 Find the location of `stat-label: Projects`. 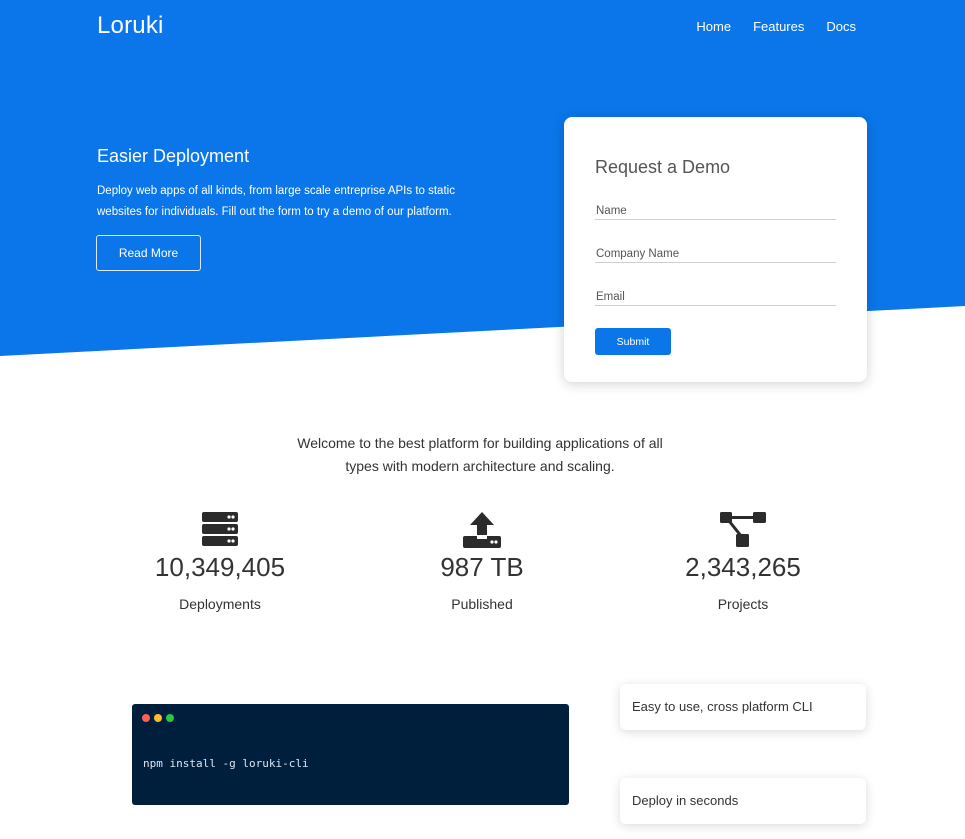

stat-label: Projects is located at coordinates (743, 604).